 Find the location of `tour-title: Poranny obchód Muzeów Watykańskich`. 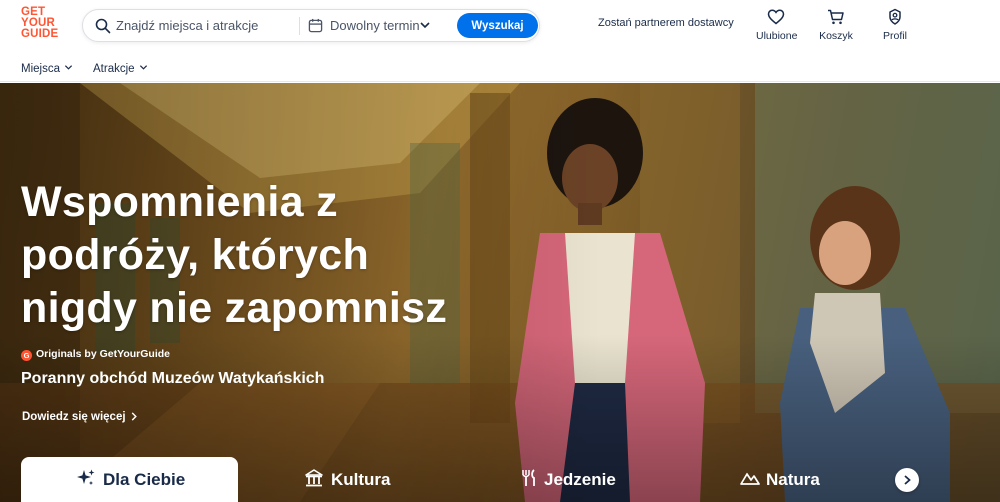

tour-title: Poranny obchód Muzeów Watykańskich is located at coordinates (173, 378).